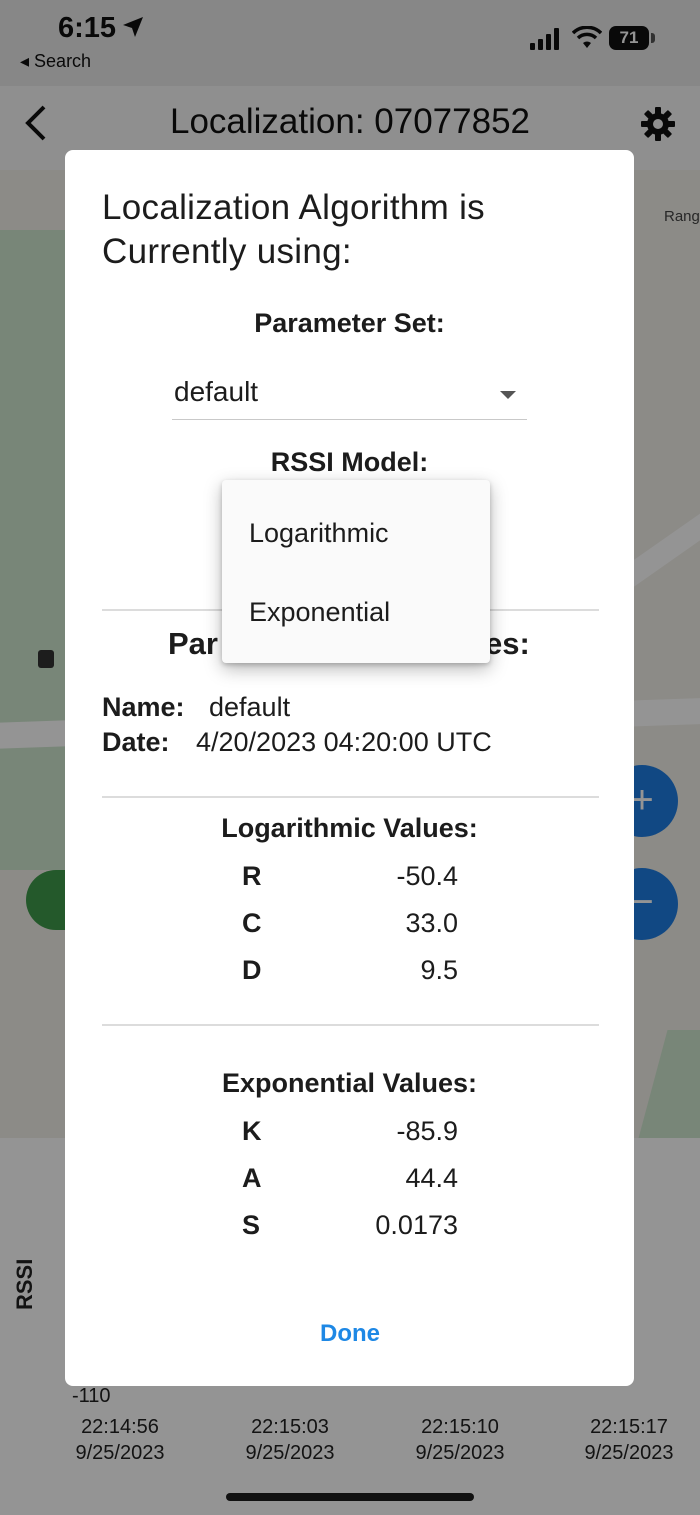 The width and height of the screenshot is (700, 1515). What do you see at coordinates (319, 533) in the screenshot?
I see `menu-item-label: Logarithmic` at bounding box center [319, 533].